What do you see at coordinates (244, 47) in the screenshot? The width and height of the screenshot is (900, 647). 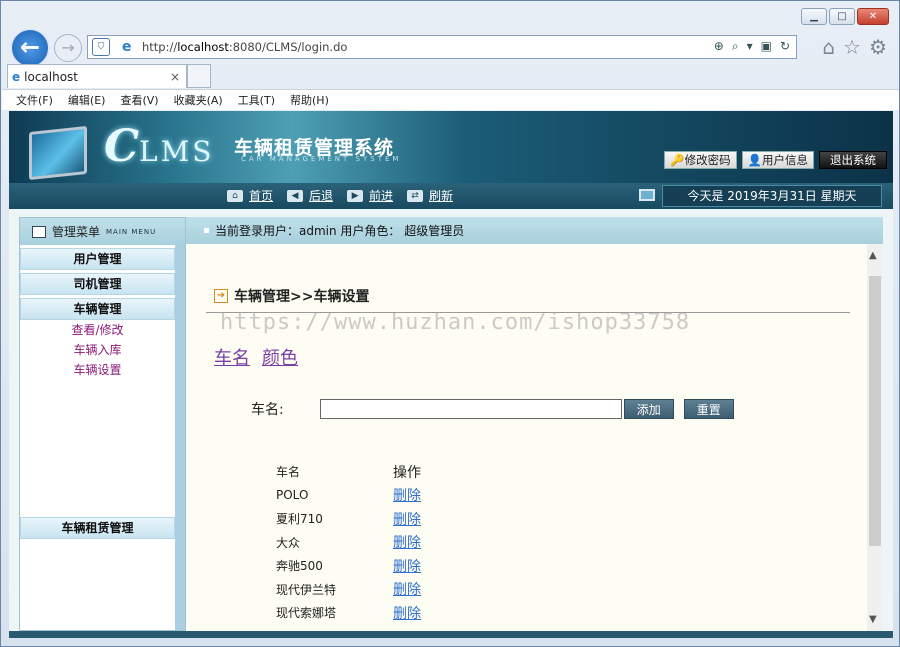 I see `url-text: http://localhost:8080/CLMS/login.do` at bounding box center [244, 47].